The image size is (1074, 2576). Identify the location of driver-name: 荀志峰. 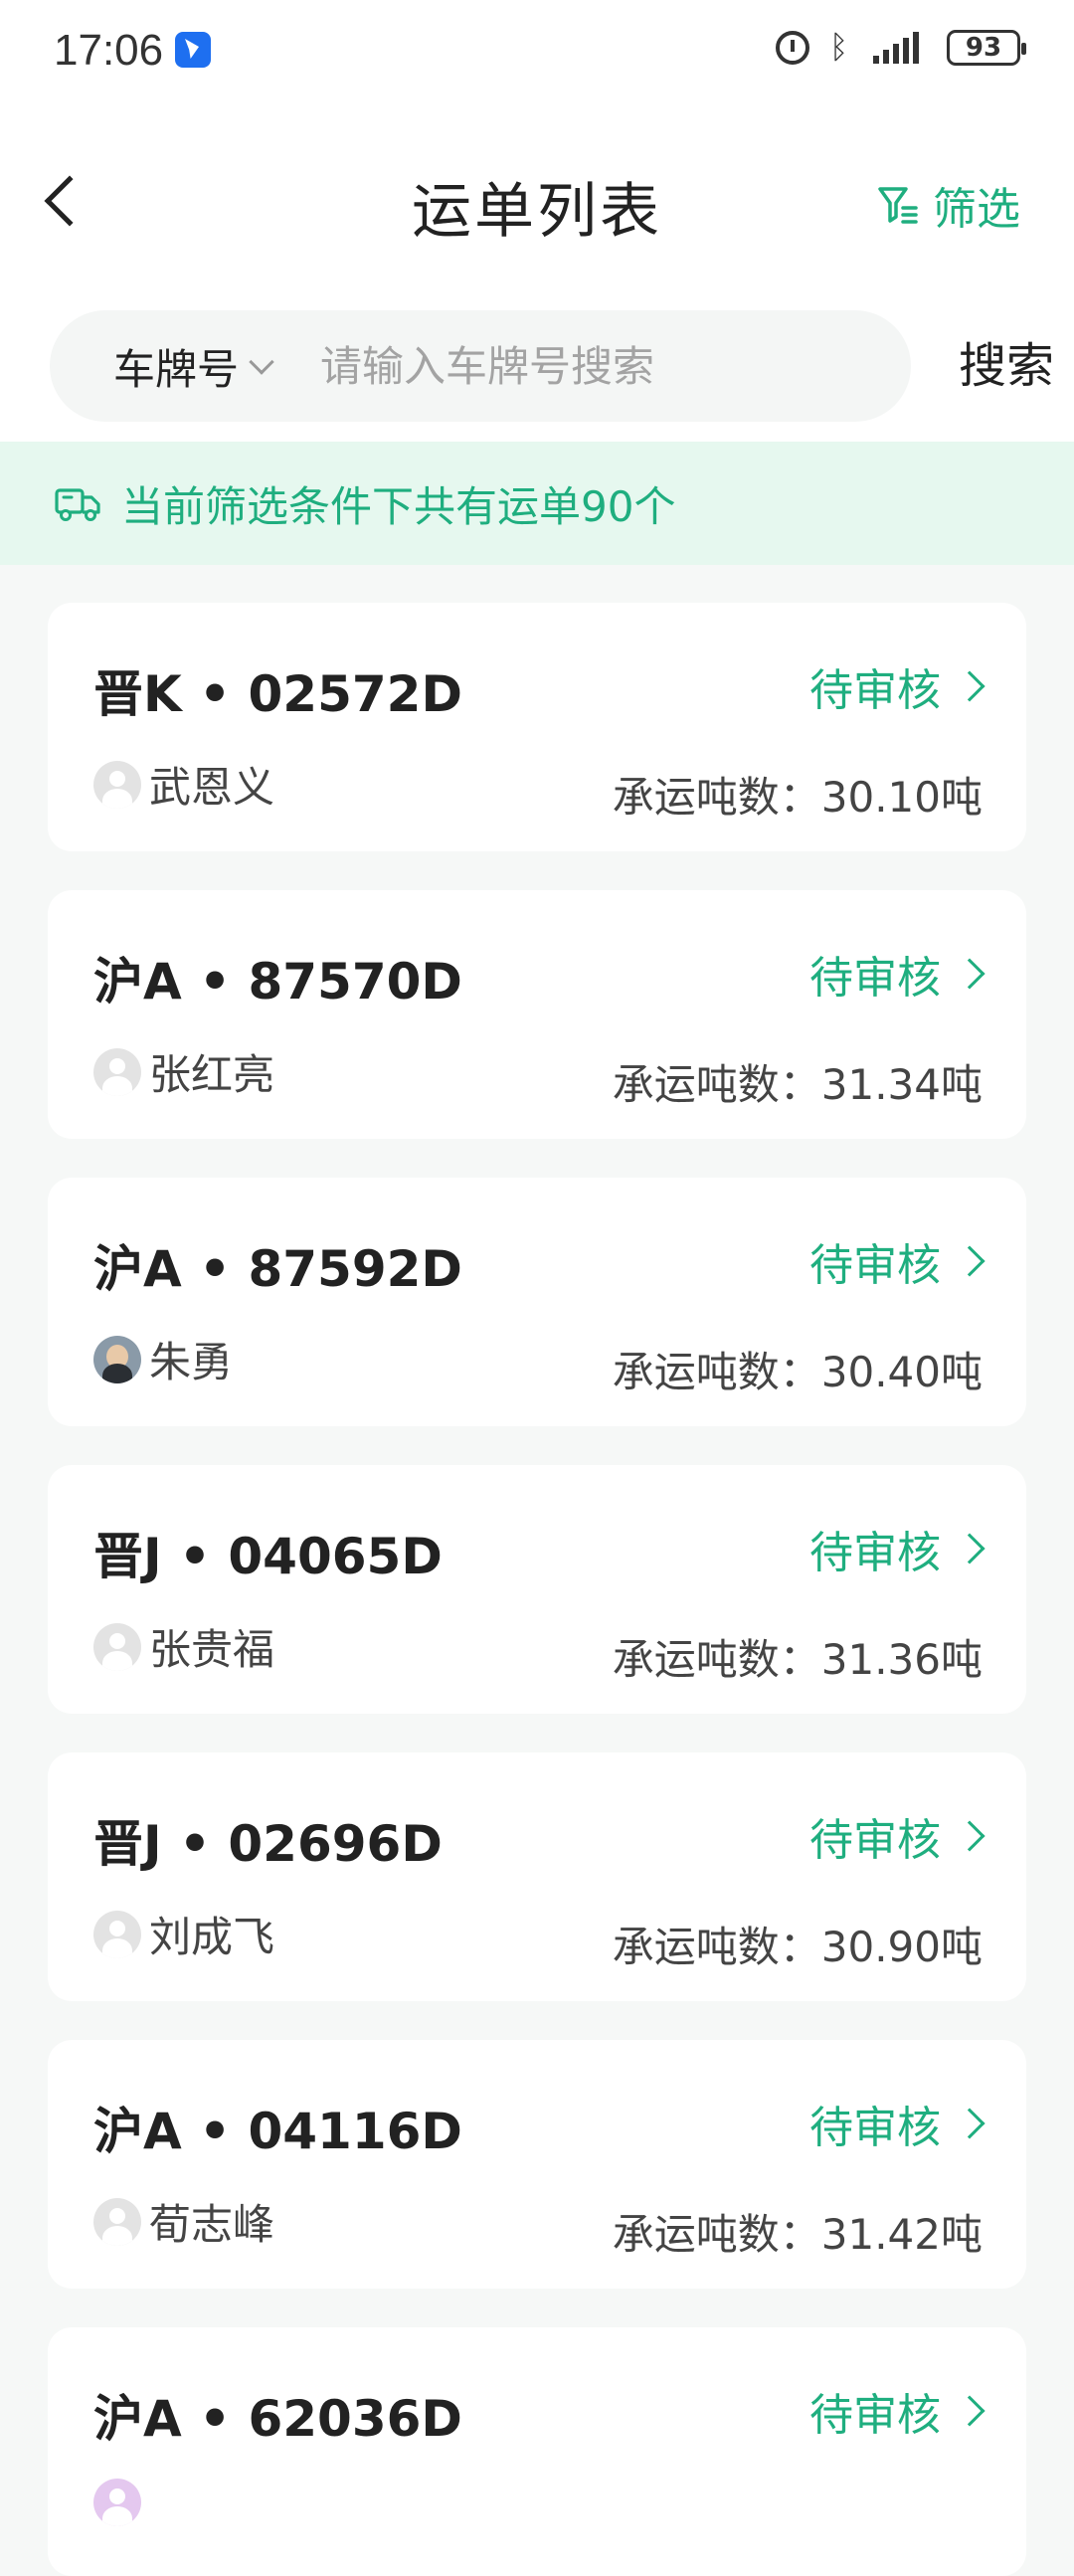
(212, 2224).